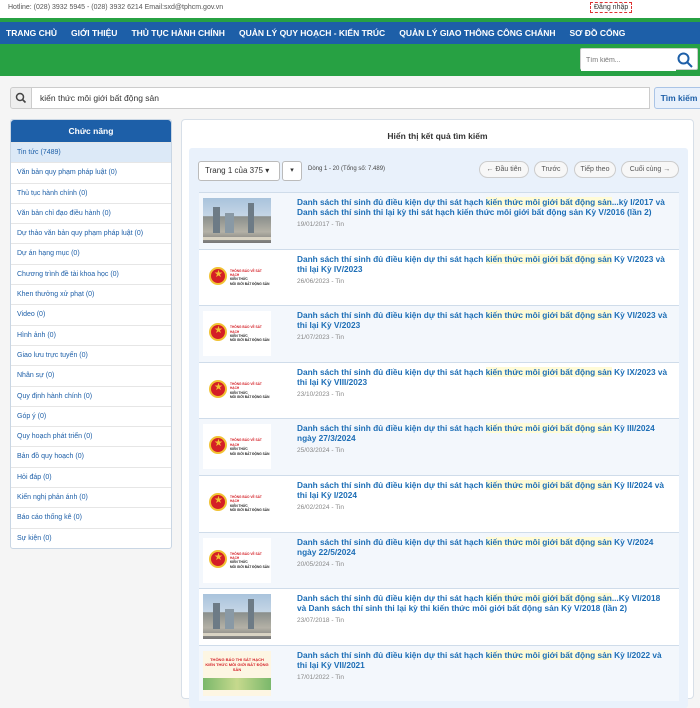  What do you see at coordinates (320, 338) in the screenshot?
I see `result-date: 21/07/2023 - Tin` at bounding box center [320, 338].